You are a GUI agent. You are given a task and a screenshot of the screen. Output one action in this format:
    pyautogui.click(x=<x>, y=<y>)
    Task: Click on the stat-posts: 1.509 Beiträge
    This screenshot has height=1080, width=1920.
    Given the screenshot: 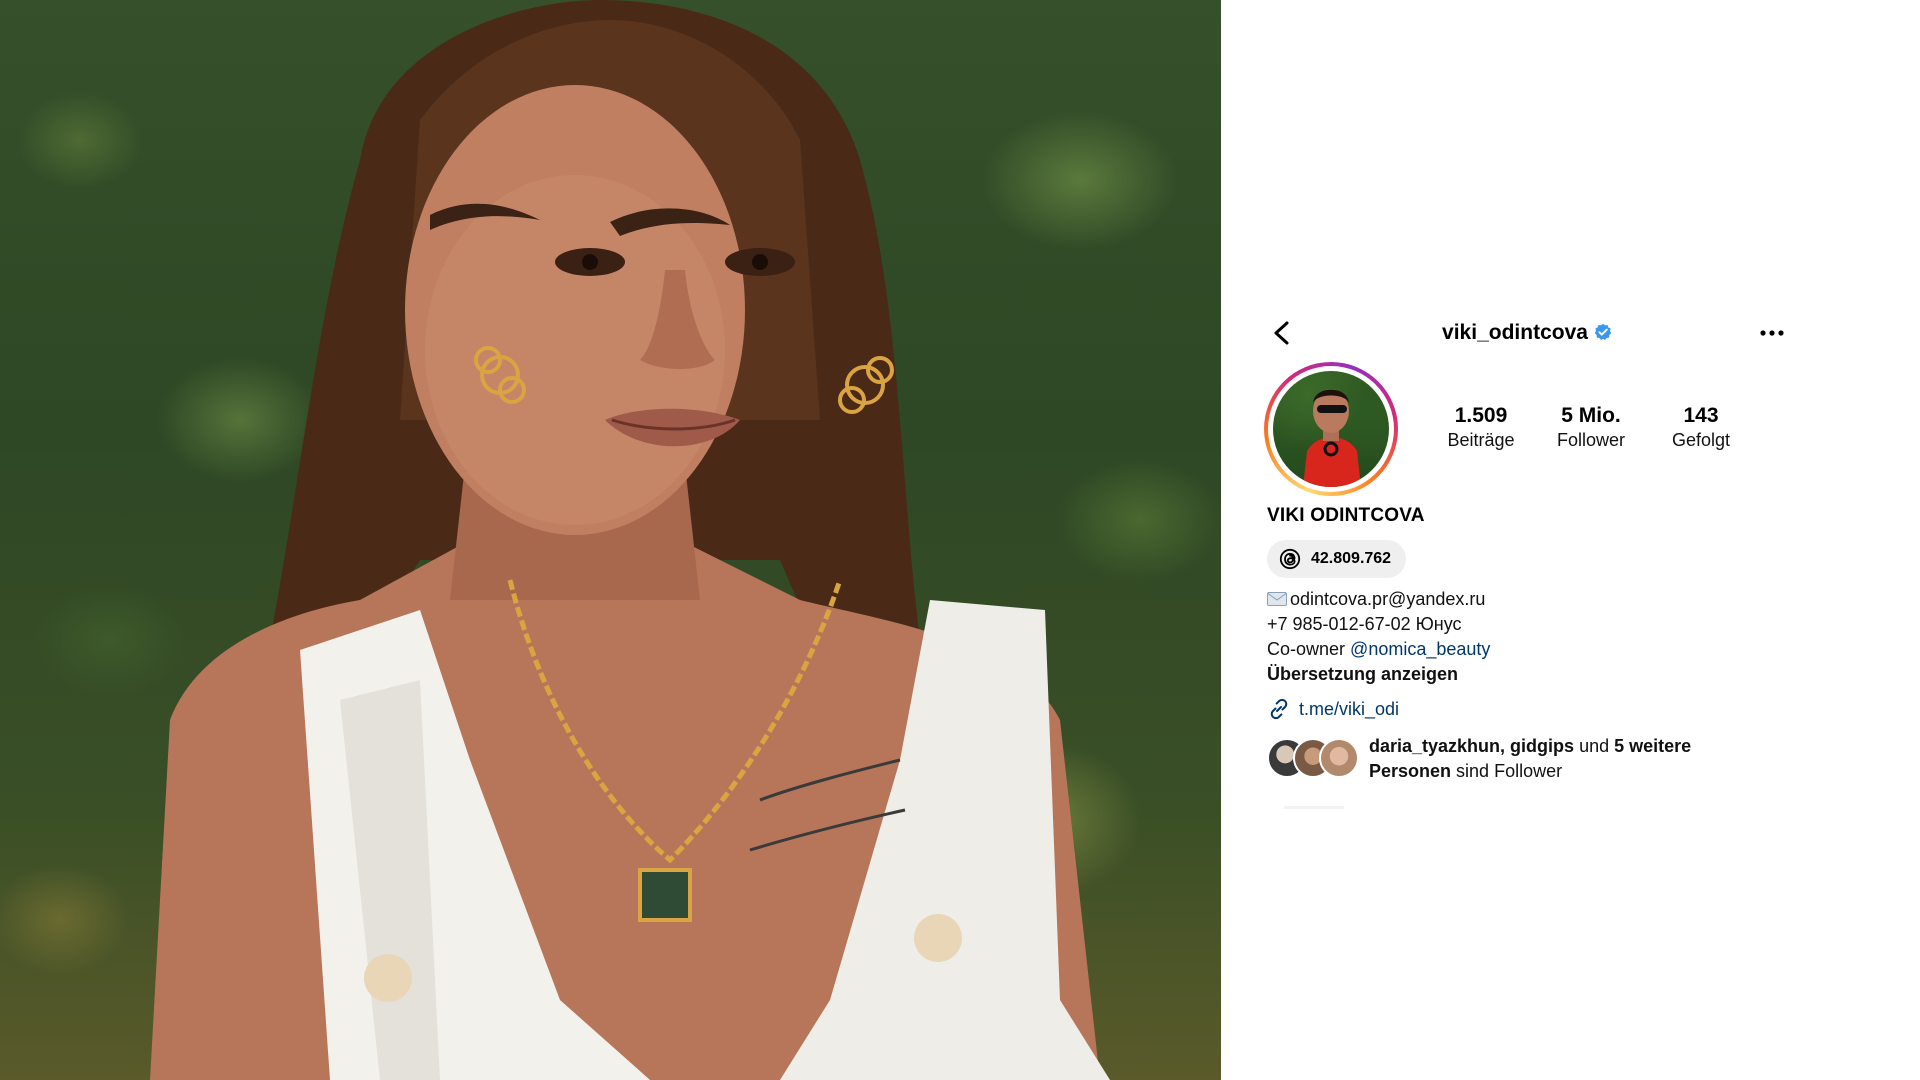 What is the action you would take?
    pyautogui.click(x=1481, y=428)
    